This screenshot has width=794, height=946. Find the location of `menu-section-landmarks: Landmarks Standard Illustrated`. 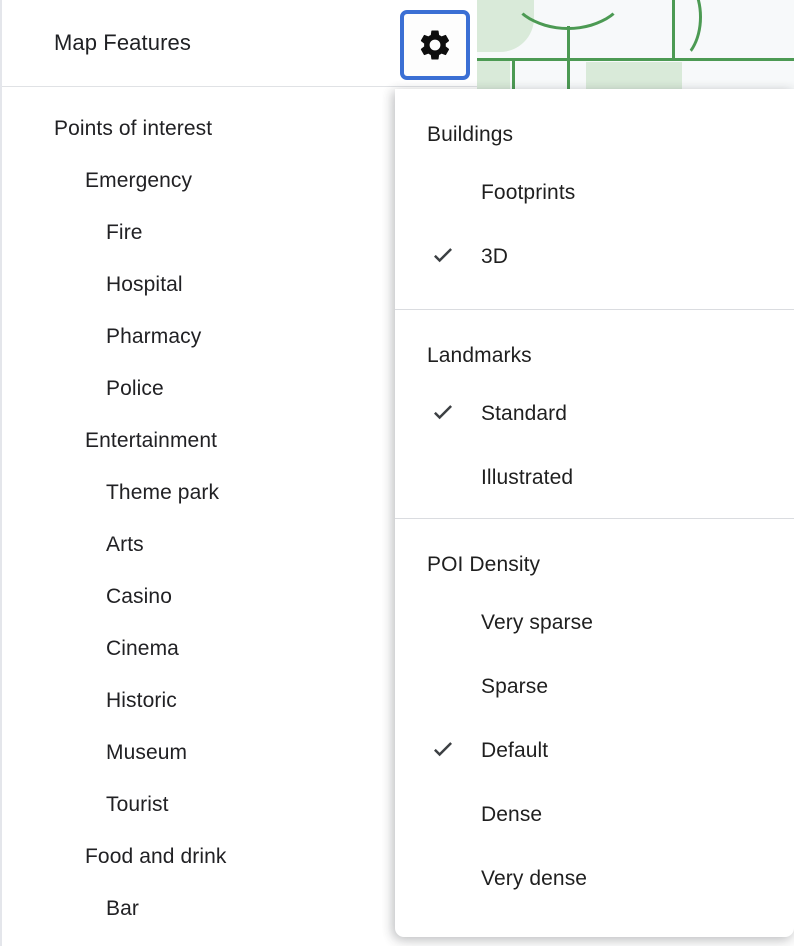

menu-section-landmarks: Landmarks Standard Illustrated is located at coordinates (594, 410).